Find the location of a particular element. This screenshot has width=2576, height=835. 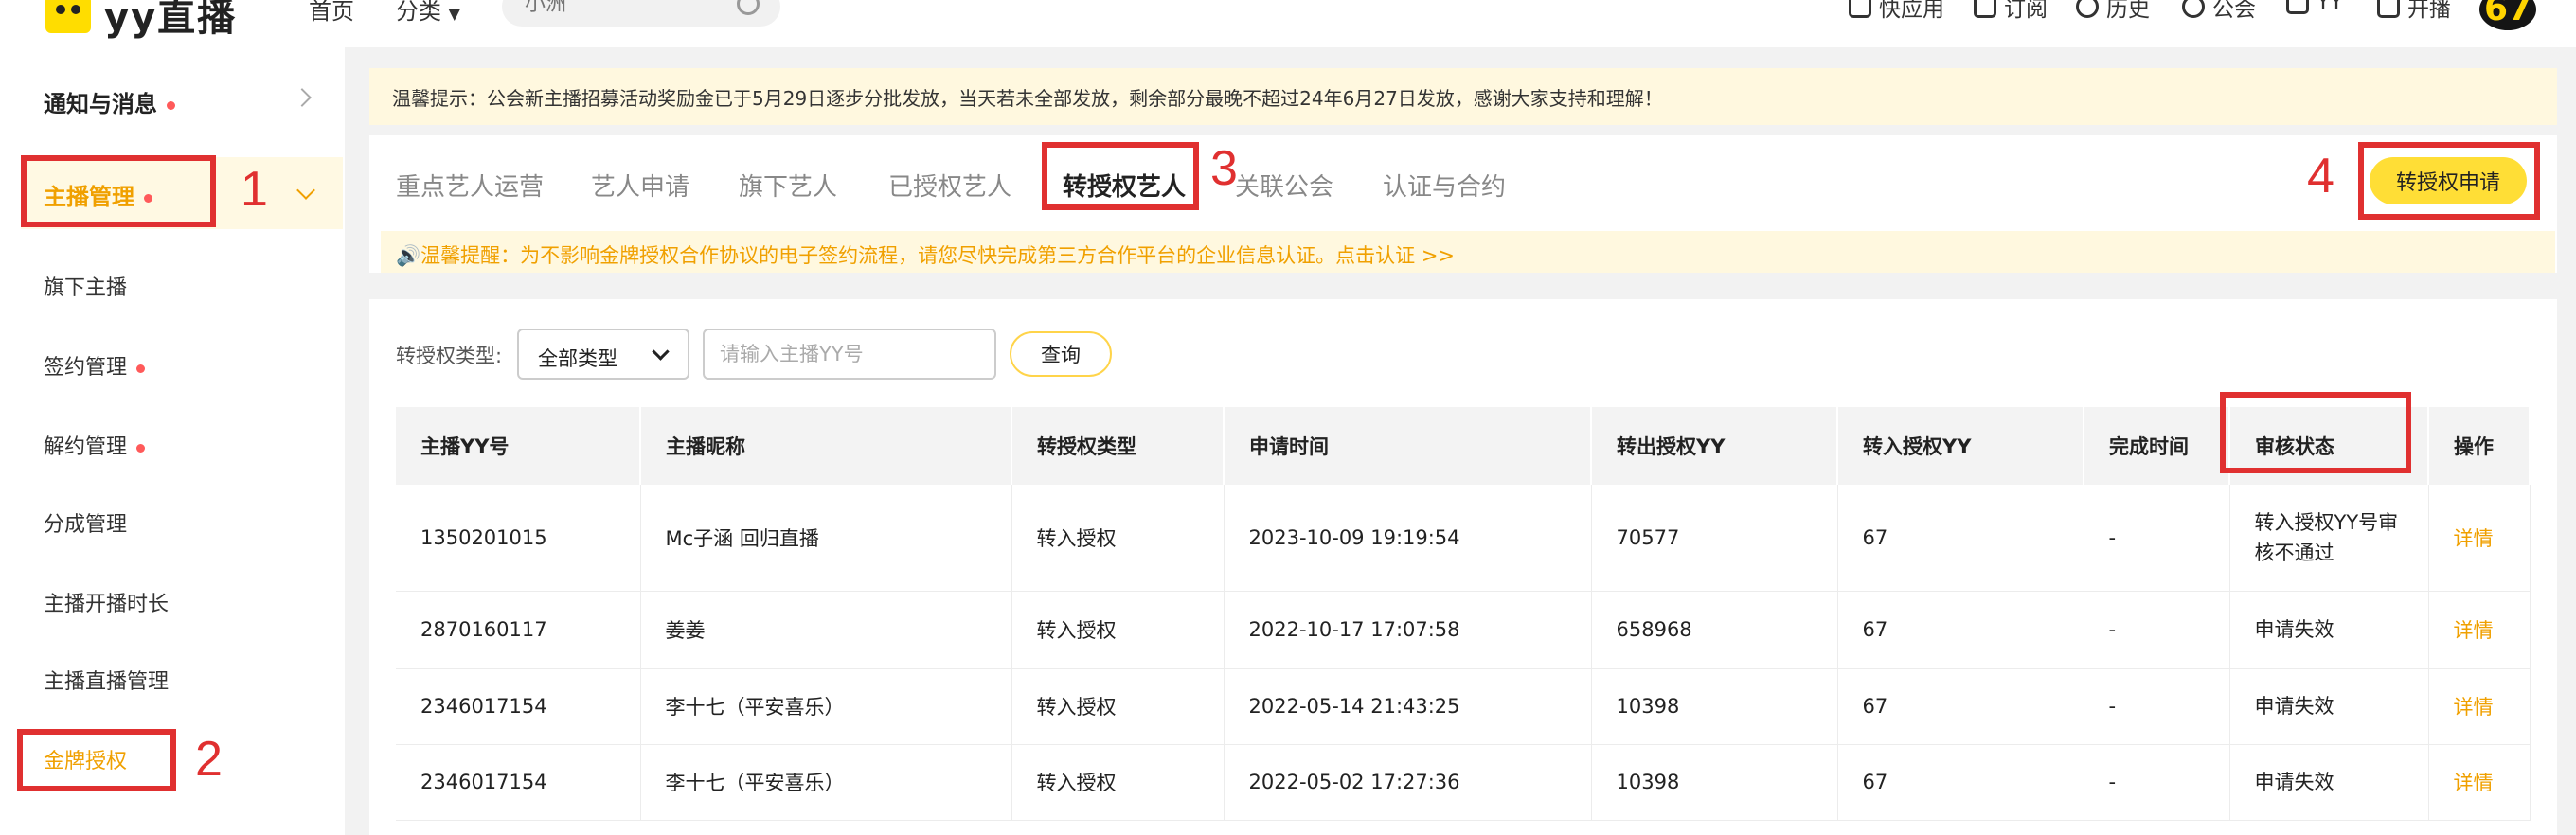

col-apply-time: 申请时间 is located at coordinates (1408, 446).